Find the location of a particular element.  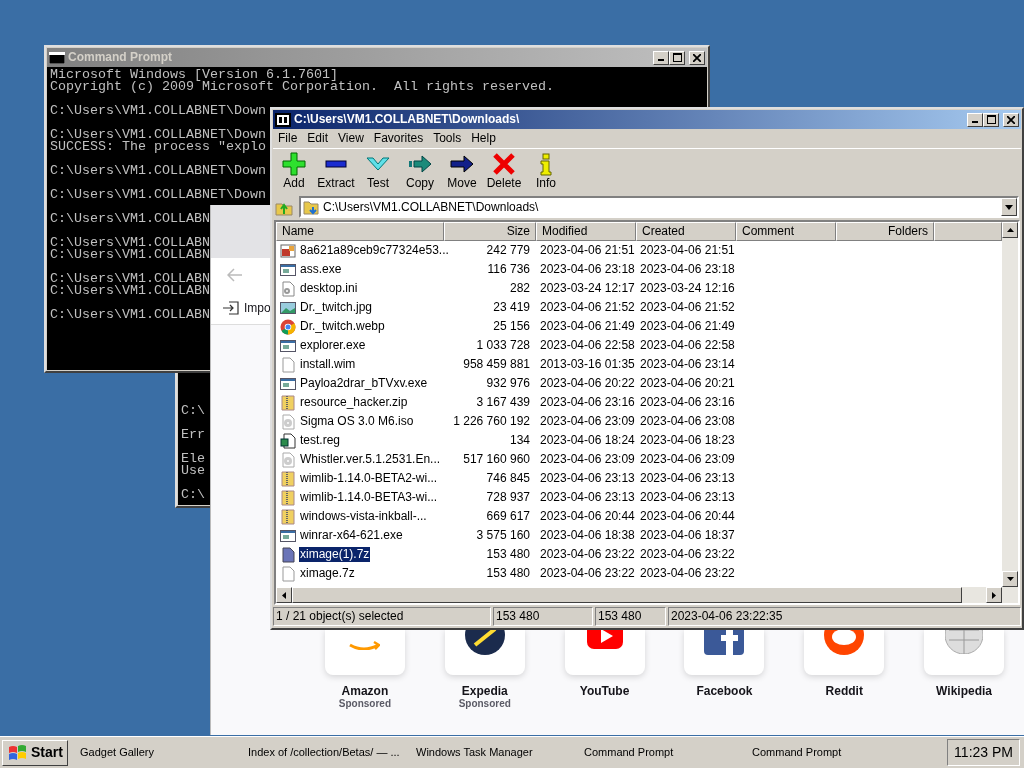

minimize-icon is located at coordinates (975, 121).